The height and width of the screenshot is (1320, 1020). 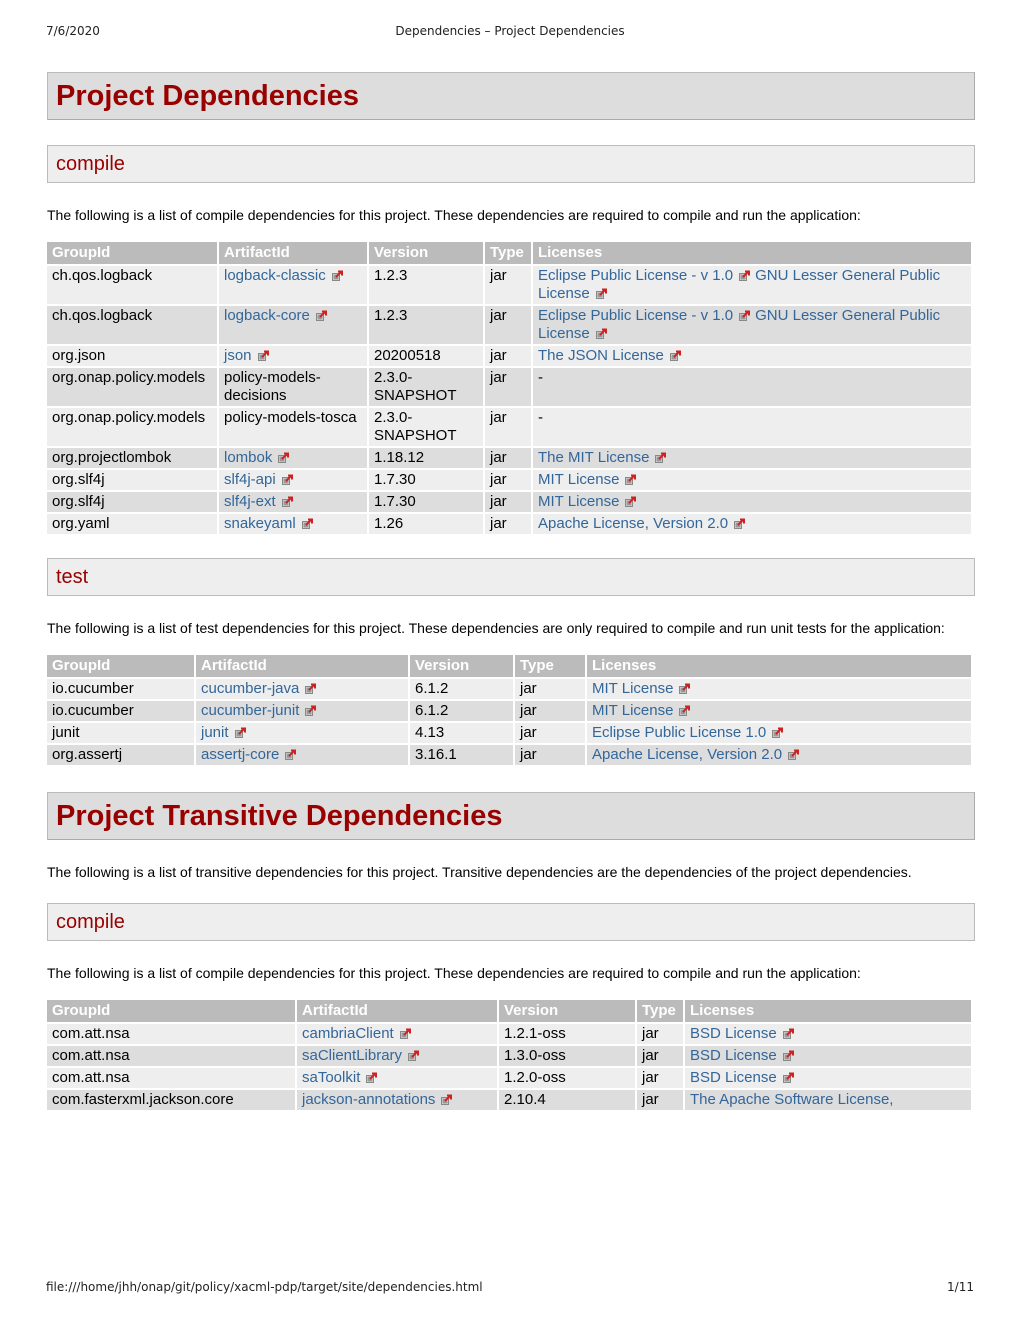 What do you see at coordinates (791, 1099) in the screenshot?
I see `license-link: The Apache Software License,` at bounding box center [791, 1099].